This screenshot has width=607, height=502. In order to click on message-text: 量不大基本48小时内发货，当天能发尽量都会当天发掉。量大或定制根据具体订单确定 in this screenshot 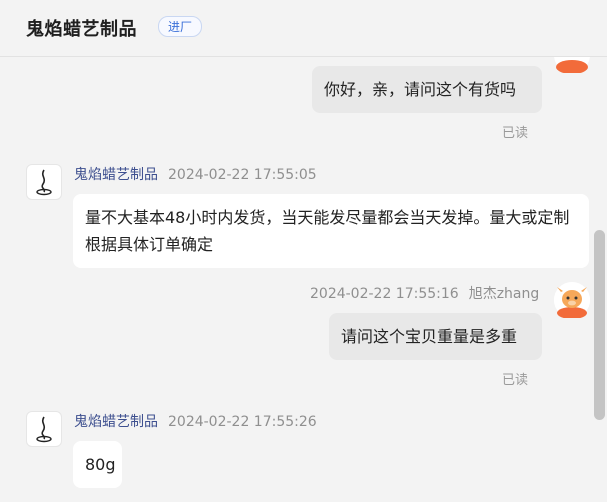, I will do `click(327, 231)`.